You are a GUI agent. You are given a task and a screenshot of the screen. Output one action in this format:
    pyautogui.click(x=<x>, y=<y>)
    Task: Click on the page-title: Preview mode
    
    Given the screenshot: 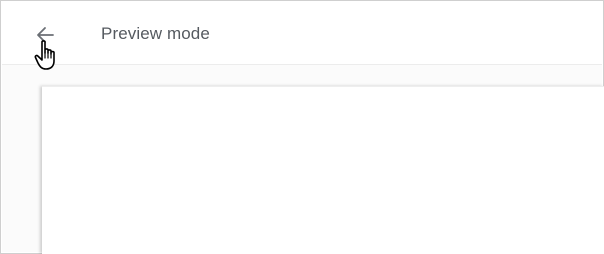 What is the action you would take?
    pyautogui.click(x=155, y=33)
    